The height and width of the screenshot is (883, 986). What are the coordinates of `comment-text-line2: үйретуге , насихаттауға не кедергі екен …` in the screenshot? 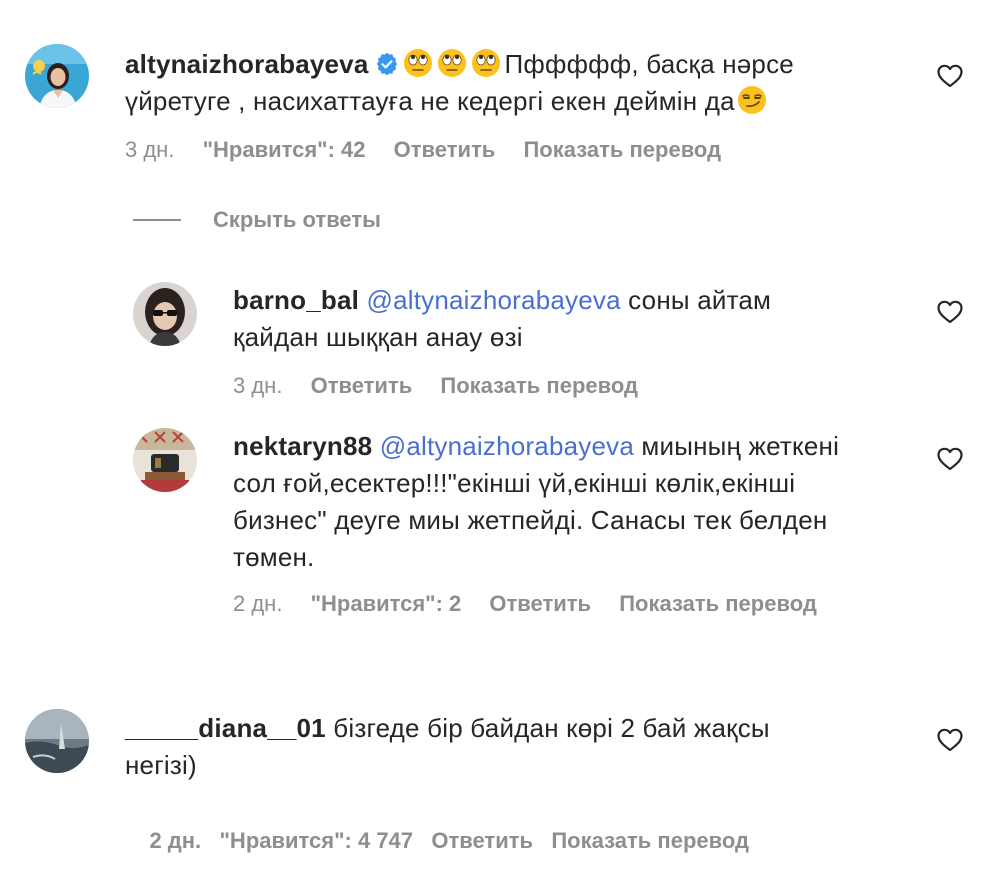 It's located at (430, 101).